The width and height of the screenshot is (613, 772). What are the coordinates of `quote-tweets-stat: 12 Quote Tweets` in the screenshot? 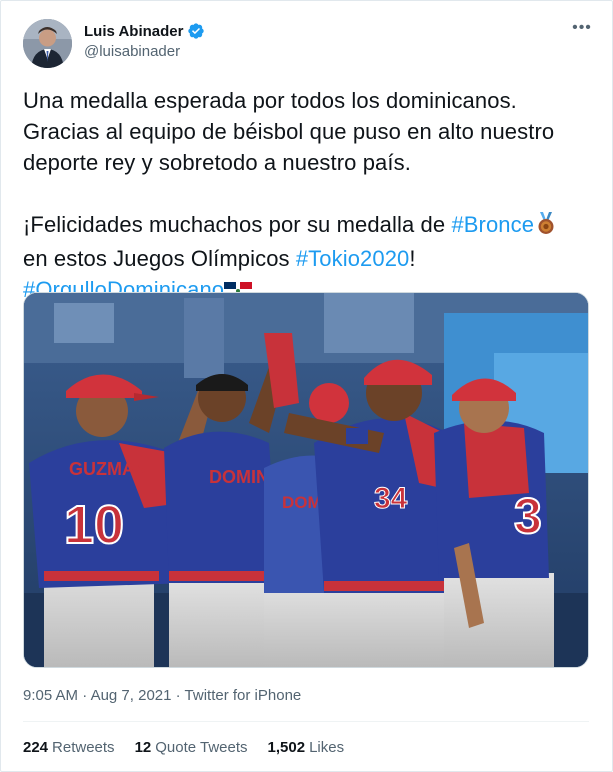 It's located at (191, 747).